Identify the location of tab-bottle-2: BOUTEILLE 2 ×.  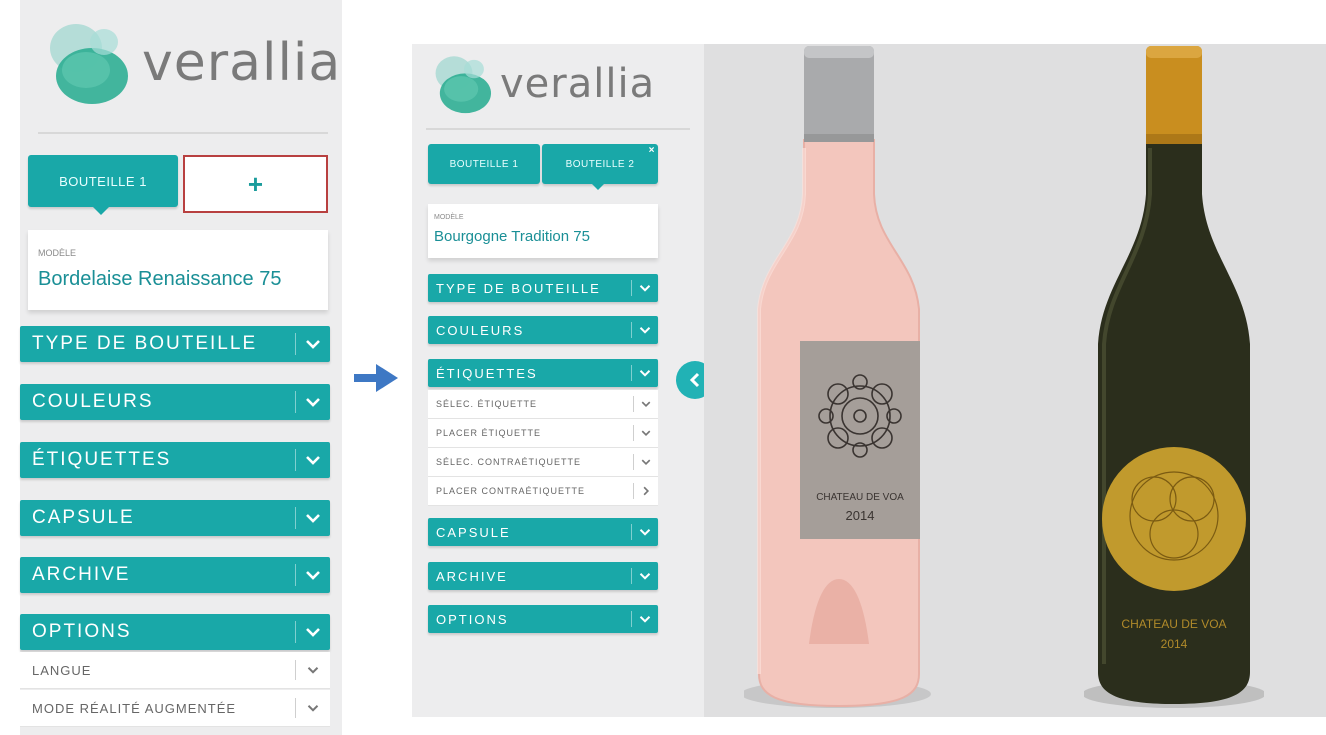
(600, 164).